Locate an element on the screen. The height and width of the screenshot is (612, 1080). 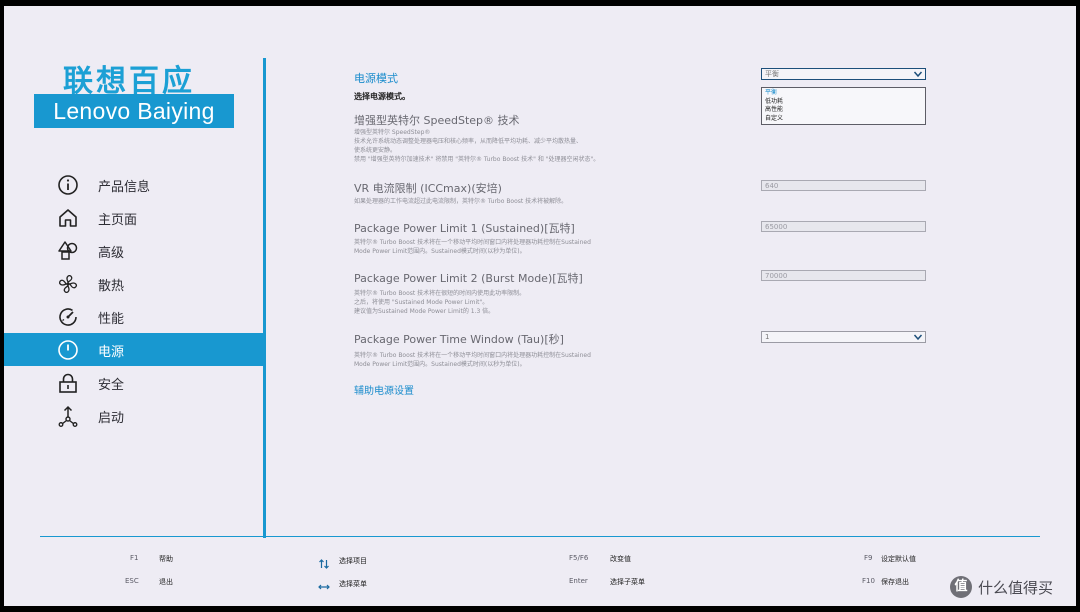
f10-key: F10 is located at coordinates (868, 581).